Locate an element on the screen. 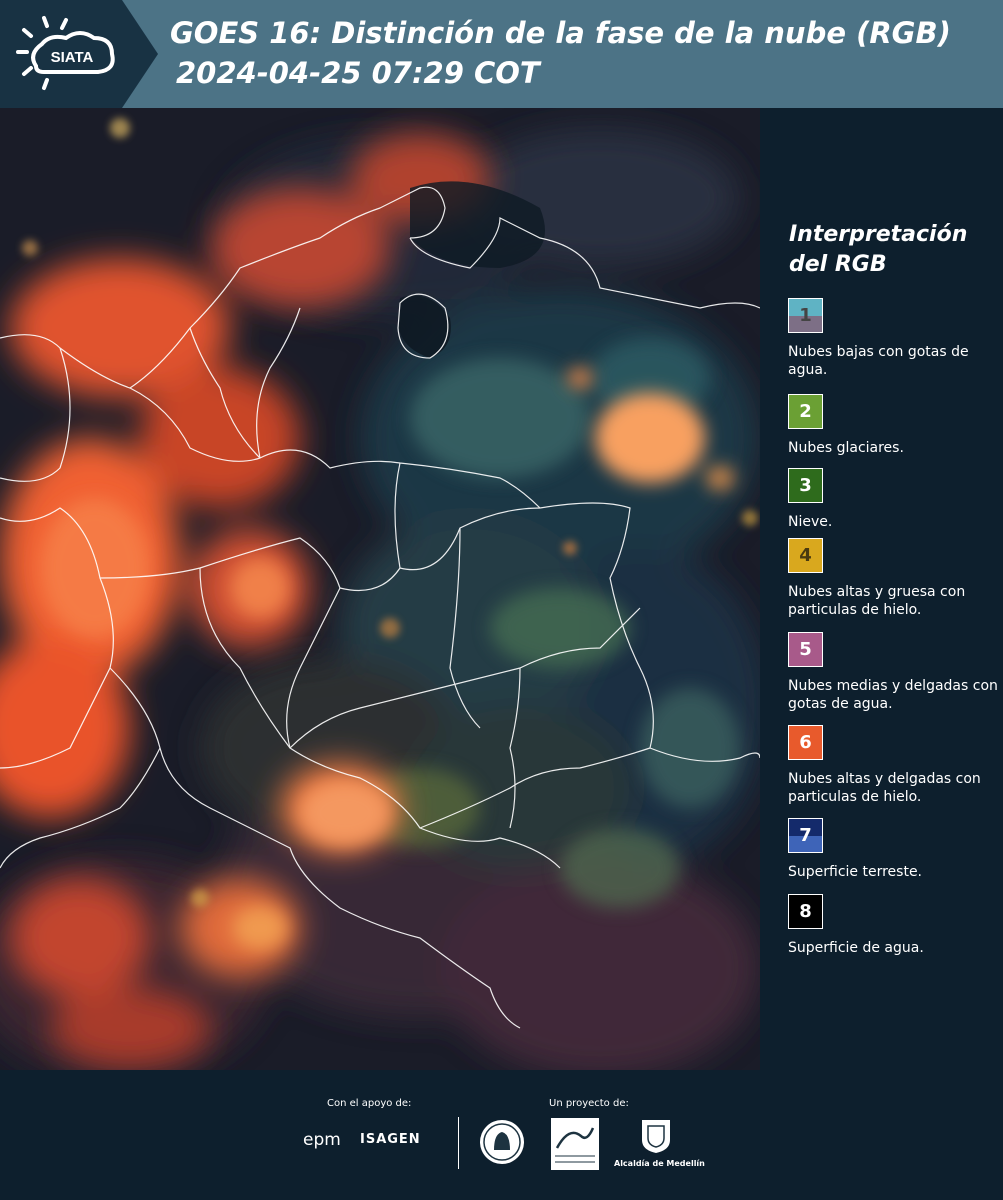 Image resolution: width=1003 pixels, height=1200 pixels. legend-item-7: 7 Superficie terreste. is located at coordinates (895, 849).